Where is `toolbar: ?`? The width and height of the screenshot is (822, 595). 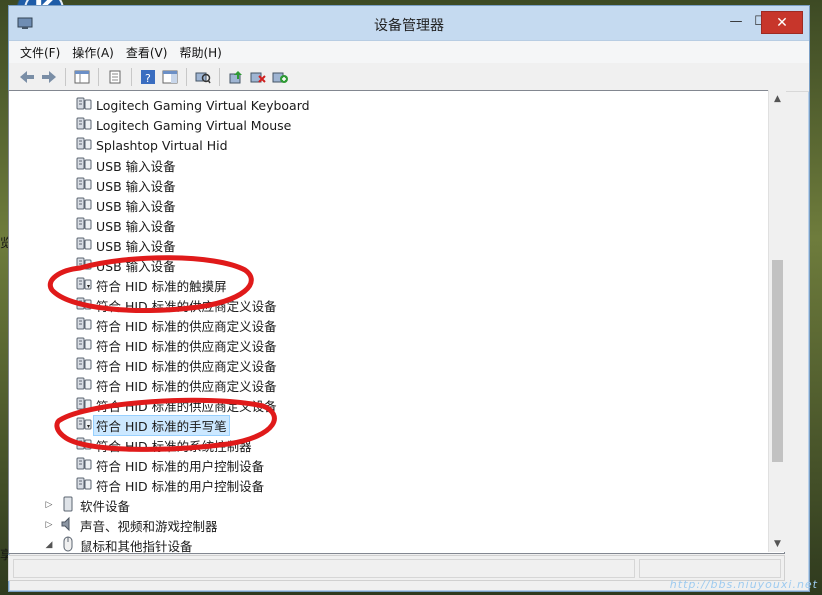 toolbar: ? is located at coordinates (409, 77).